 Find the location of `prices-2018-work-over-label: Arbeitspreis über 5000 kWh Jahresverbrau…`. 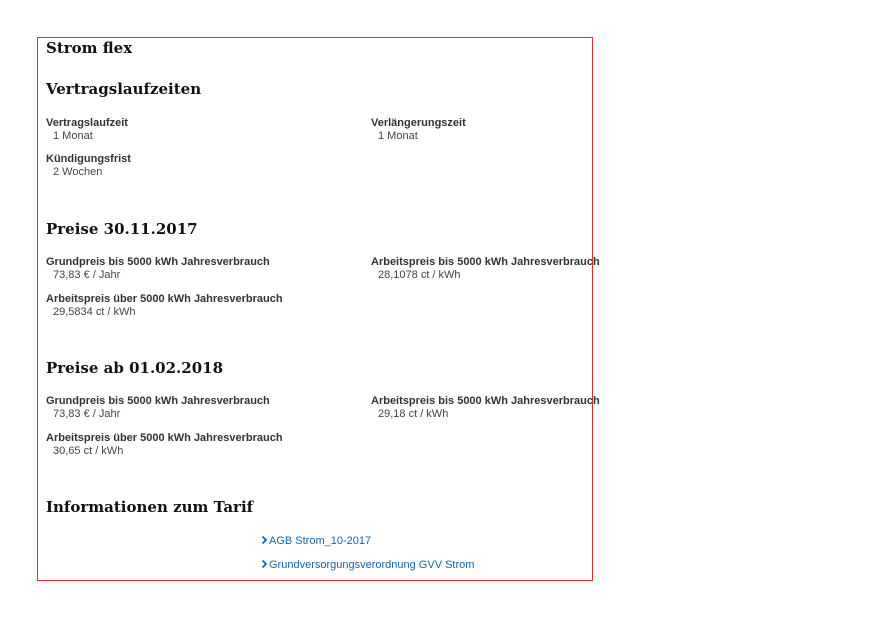

prices-2018-work-over-label: Arbeitspreis über 5000 kWh Jahresverbrau… is located at coordinates (164, 438).